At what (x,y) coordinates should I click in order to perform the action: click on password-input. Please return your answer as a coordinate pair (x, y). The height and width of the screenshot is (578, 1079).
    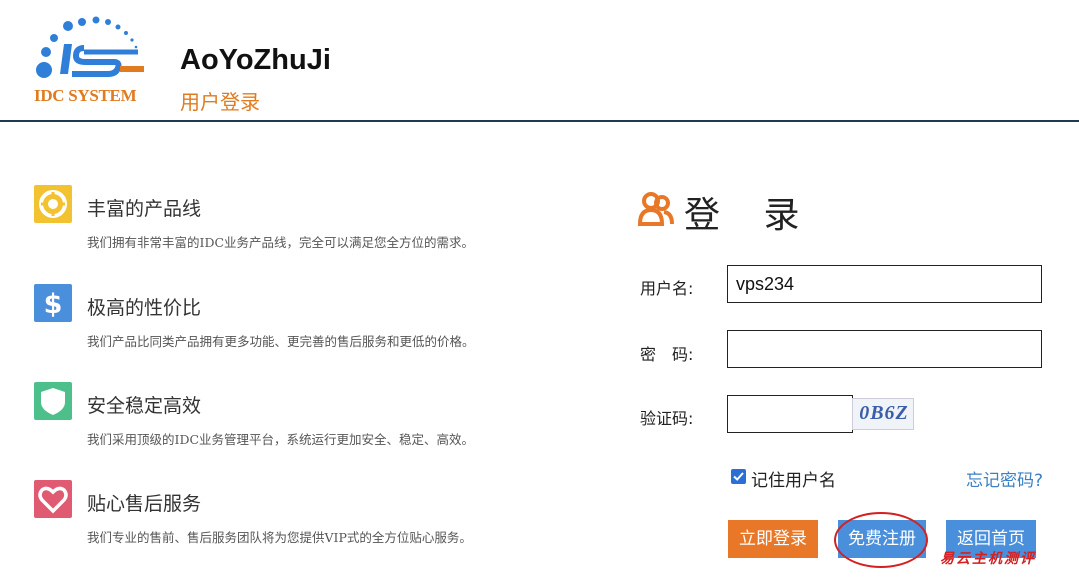
    Looking at the image, I should click on (884, 349).